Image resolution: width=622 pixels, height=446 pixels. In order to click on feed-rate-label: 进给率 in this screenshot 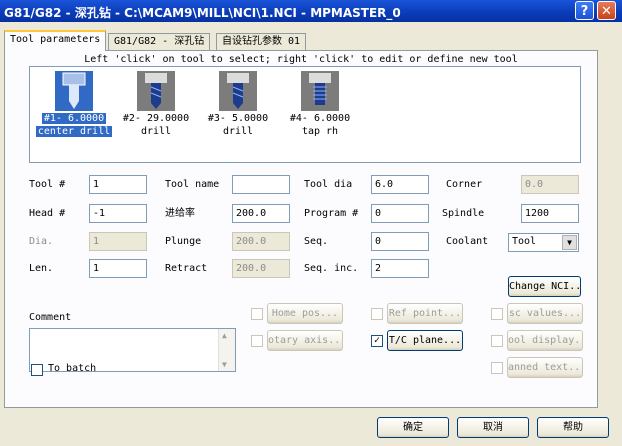, I will do `click(180, 213)`.